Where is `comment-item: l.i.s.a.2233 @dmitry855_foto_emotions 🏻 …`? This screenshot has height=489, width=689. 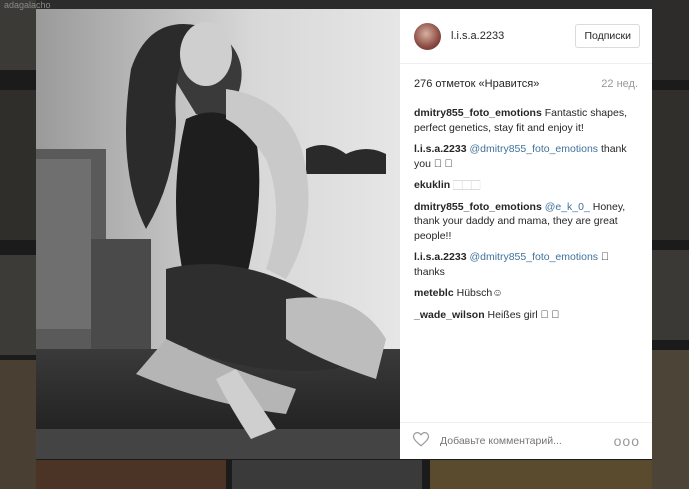 comment-item: l.i.s.a.2233 @dmitry855_foto_emotions 🏻 … is located at coordinates (526, 264).